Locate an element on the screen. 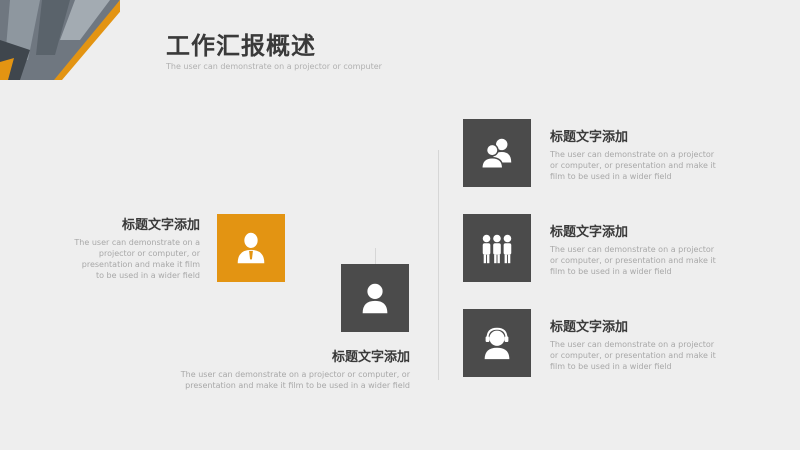 The height and width of the screenshot is (450, 800). headset-person-icon is located at coordinates (497, 343).